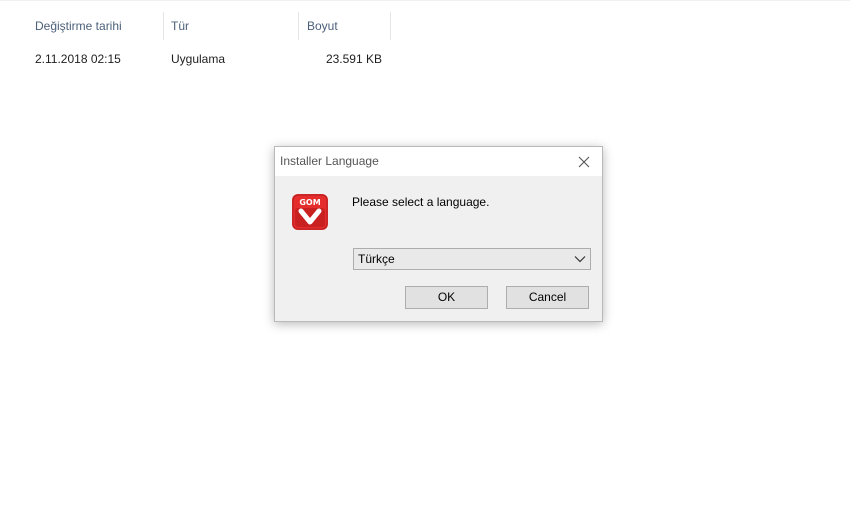  Describe the element at coordinates (78, 59) in the screenshot. I see `file-modified-date: 2.11.2018 02:15` at that location.